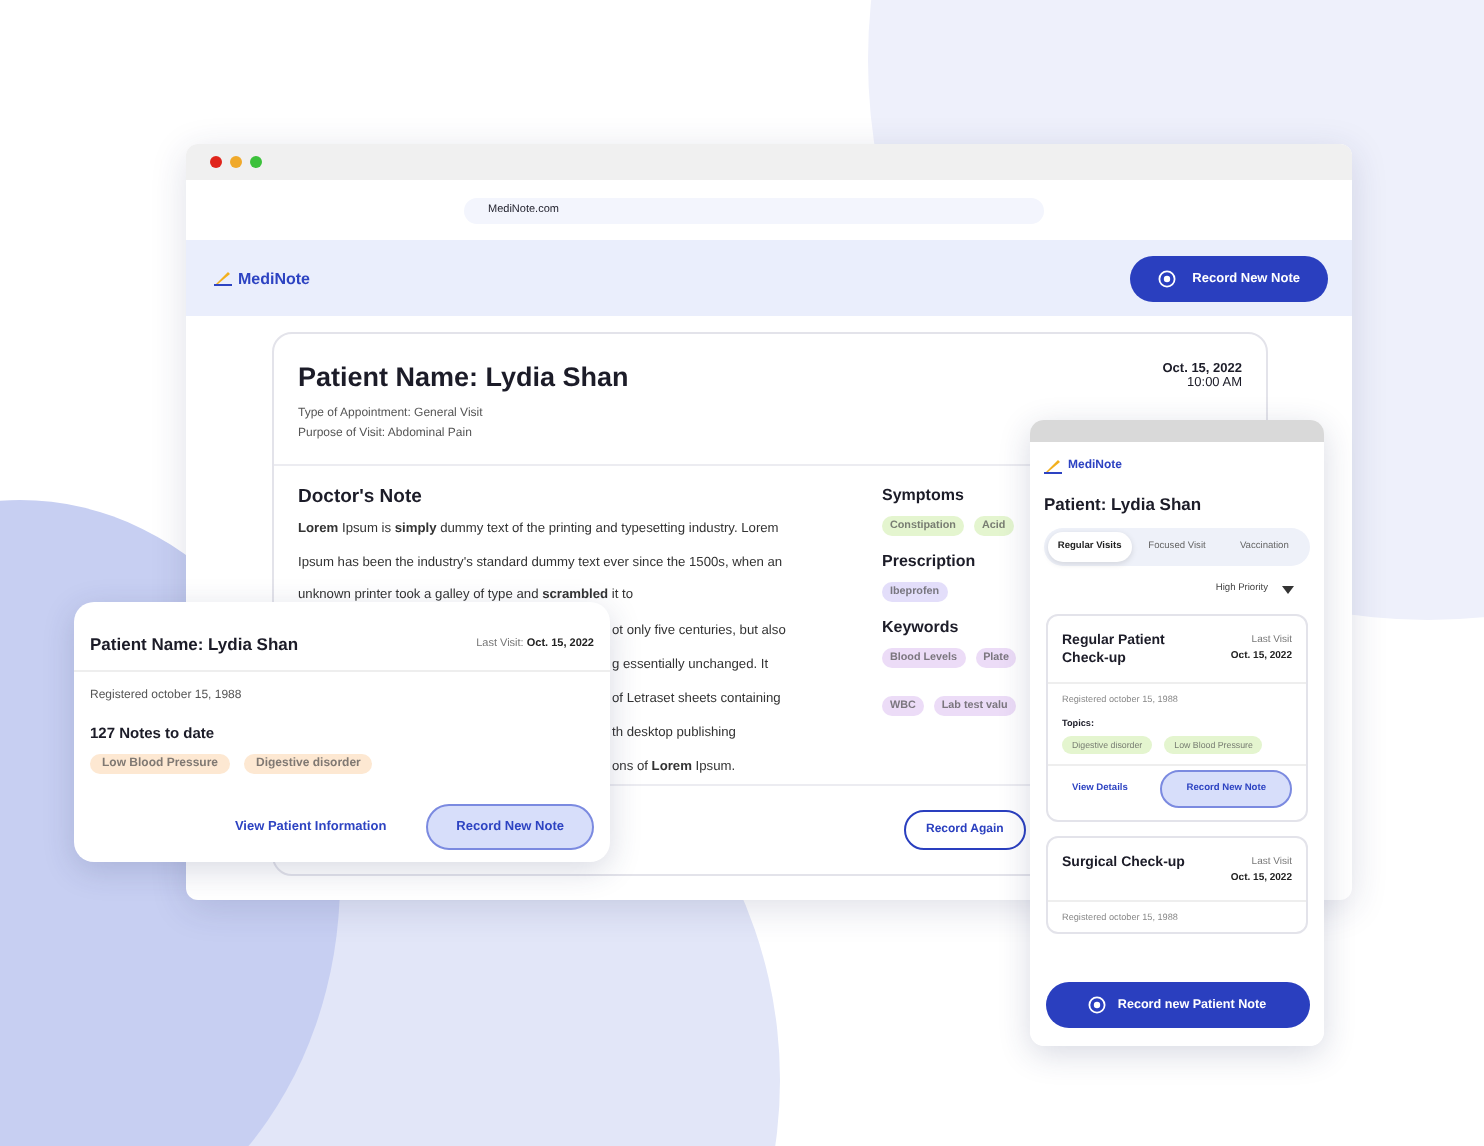 This screenshot has width=1484, height=1146. I want to click on section-title: Prescription, so click(930, 561).